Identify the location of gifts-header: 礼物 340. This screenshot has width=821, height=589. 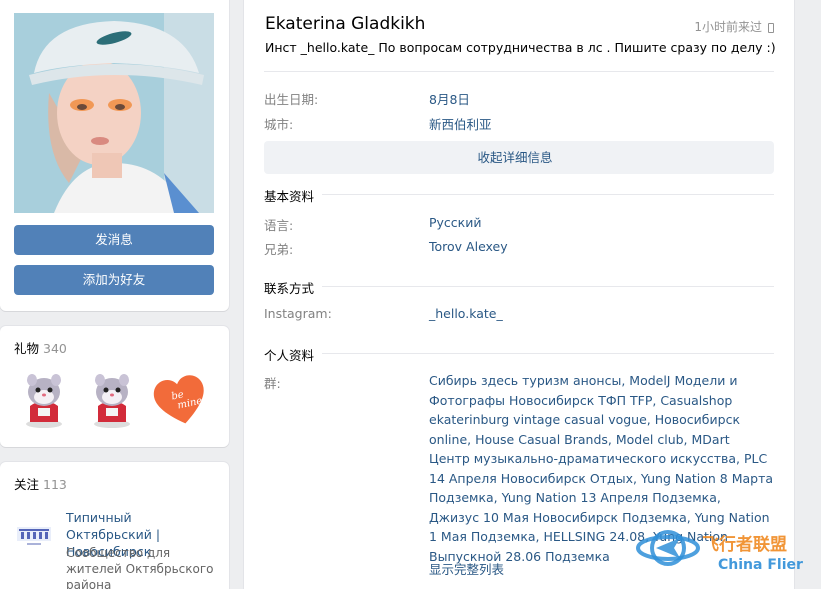
(40, 347).